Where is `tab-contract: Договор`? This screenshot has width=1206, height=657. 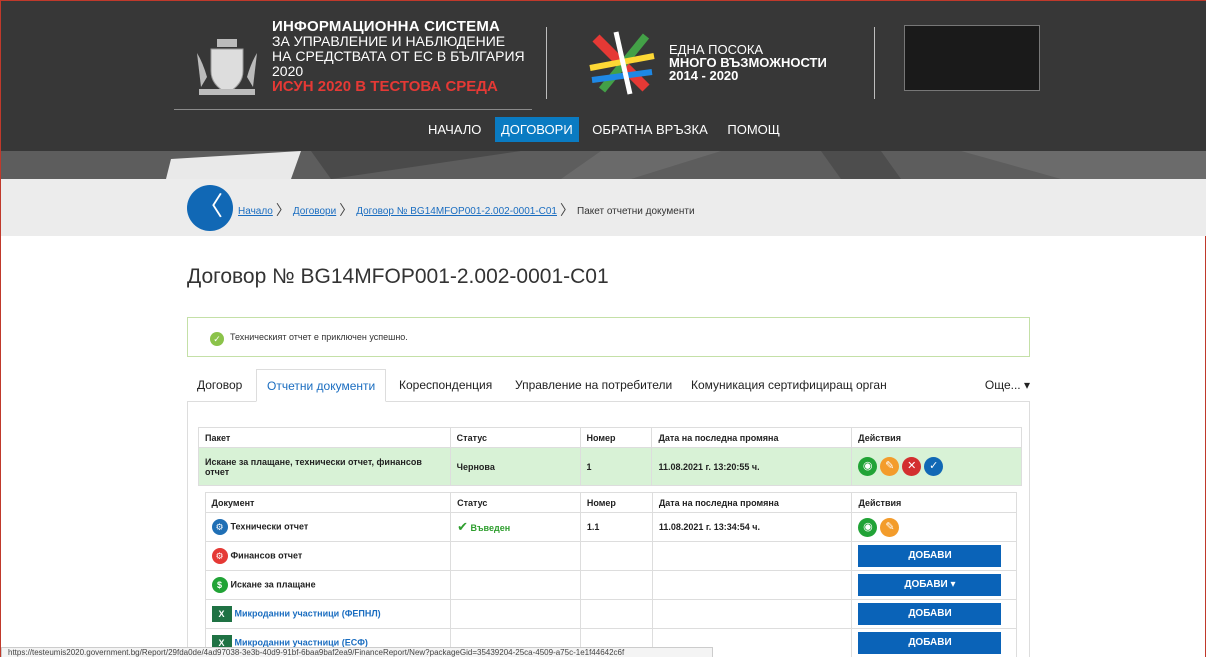 tab-contract: Договор is located at coordinates (219, 385).